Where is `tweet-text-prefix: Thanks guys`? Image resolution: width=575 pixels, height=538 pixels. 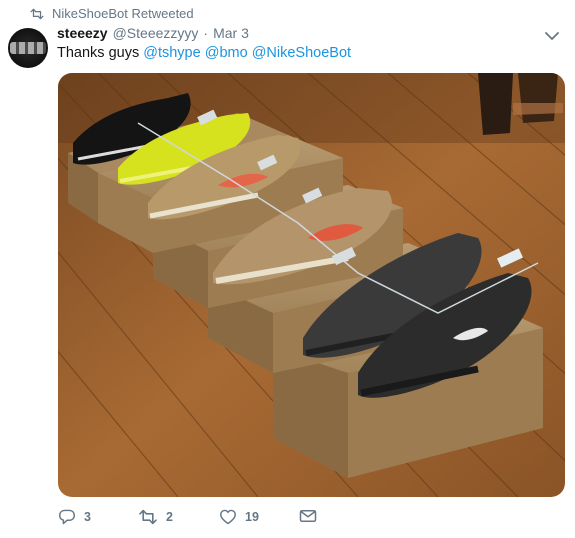 tweet-text-prefix: Thanks guys is located at coordinates (100, 53).